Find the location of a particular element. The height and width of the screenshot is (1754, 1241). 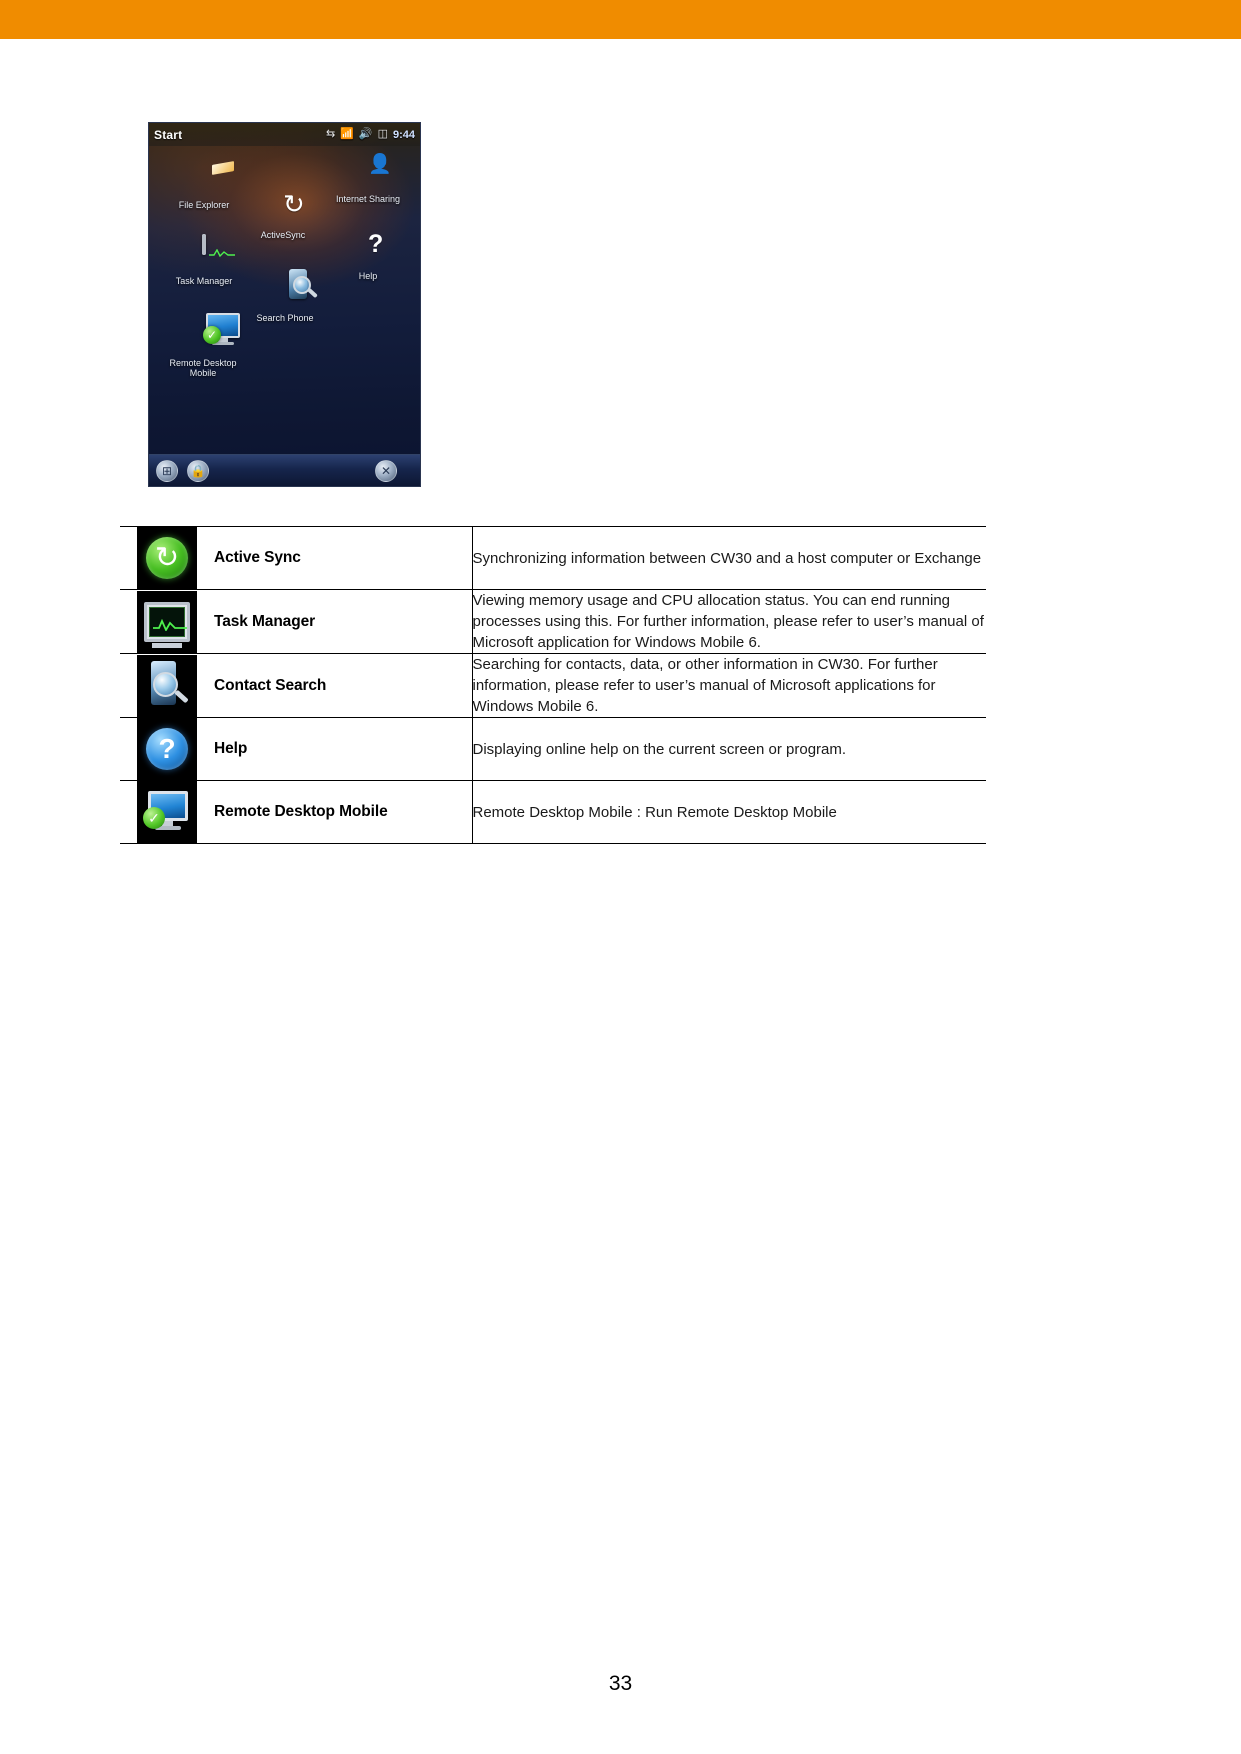

status-tray: ⇆ 📶 🔊 ◫ 9:44 is located at coordinates (370, 135).